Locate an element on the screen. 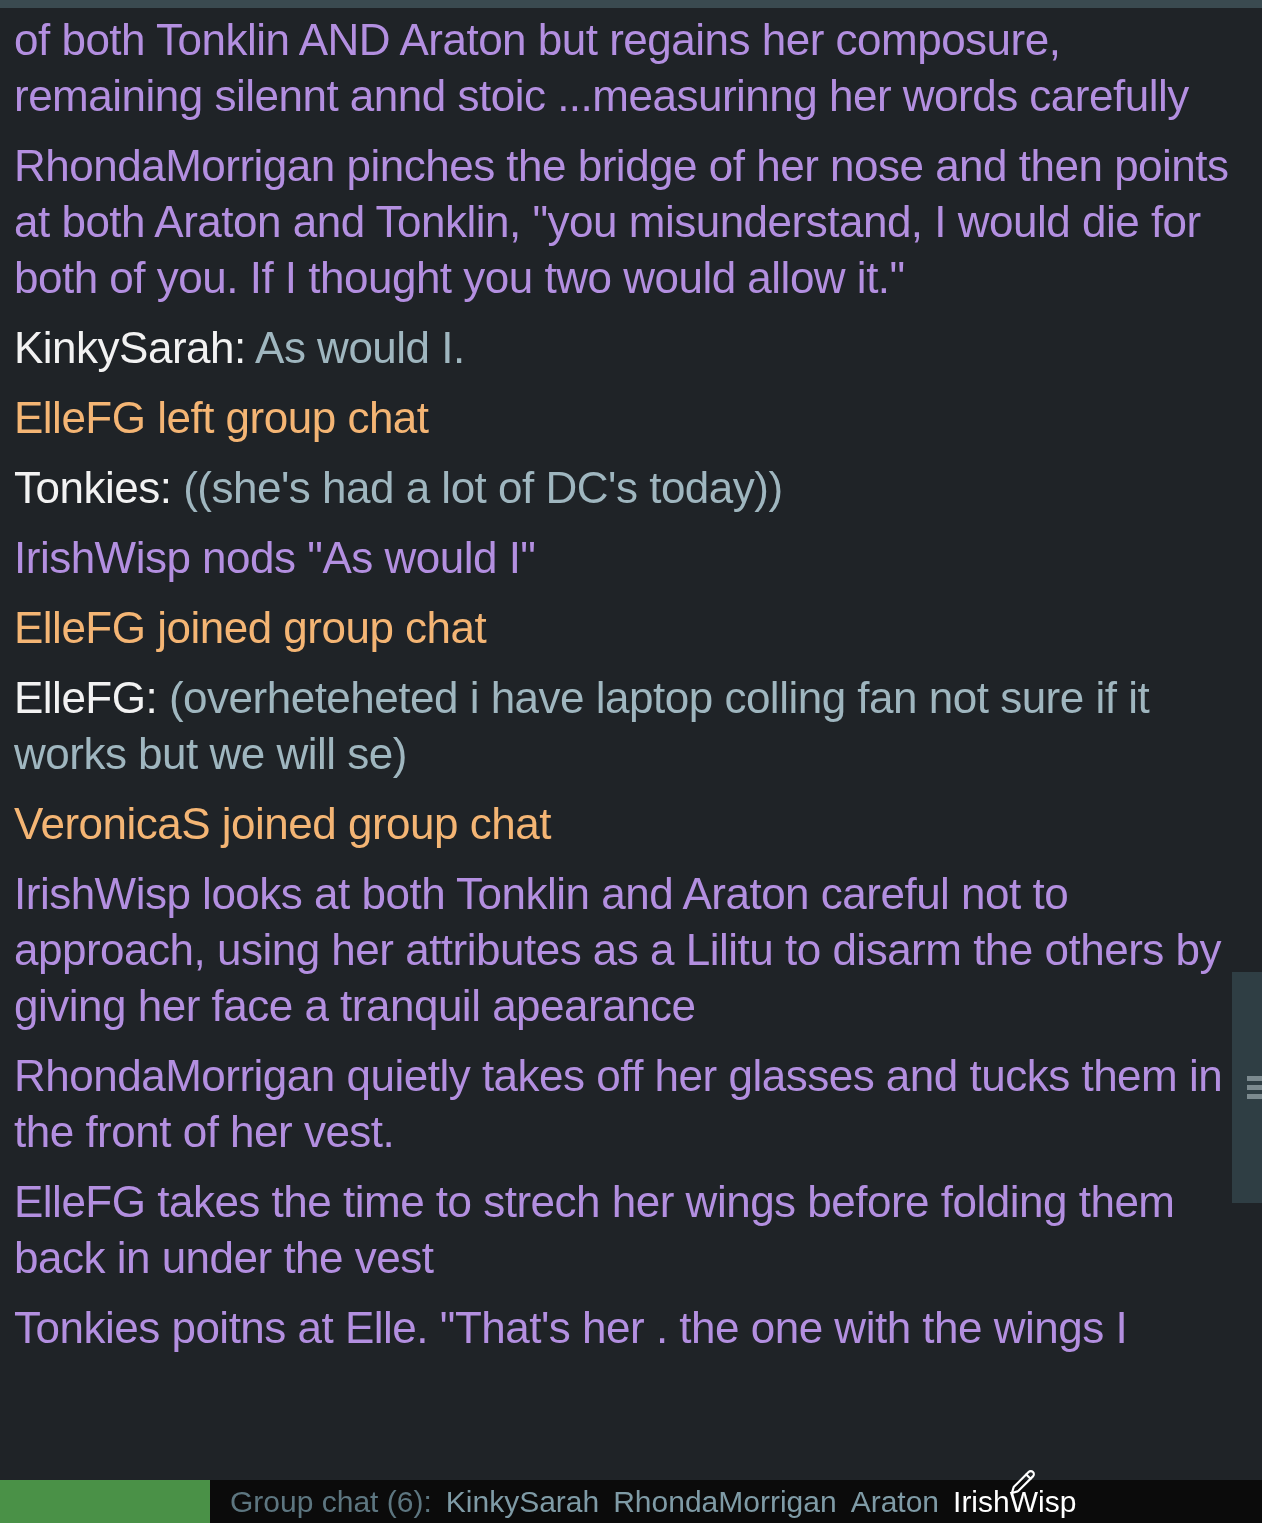  chat-message: KinkySarah: As would I. is located at coordinates (240, 348).